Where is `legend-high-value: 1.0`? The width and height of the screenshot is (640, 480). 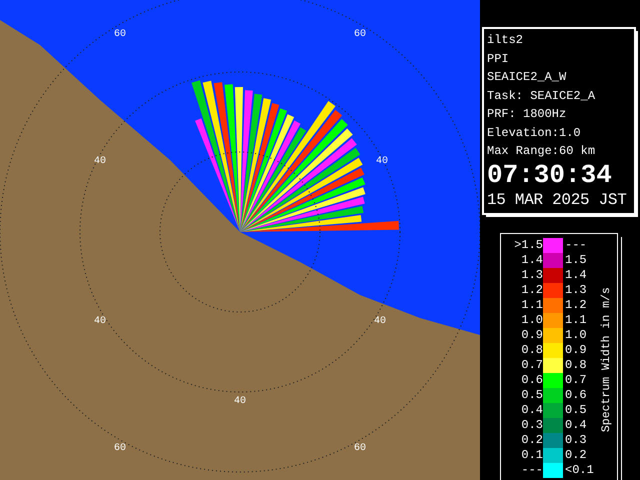
legend-high-value: 1.0 is located at coordinates (576, 335).